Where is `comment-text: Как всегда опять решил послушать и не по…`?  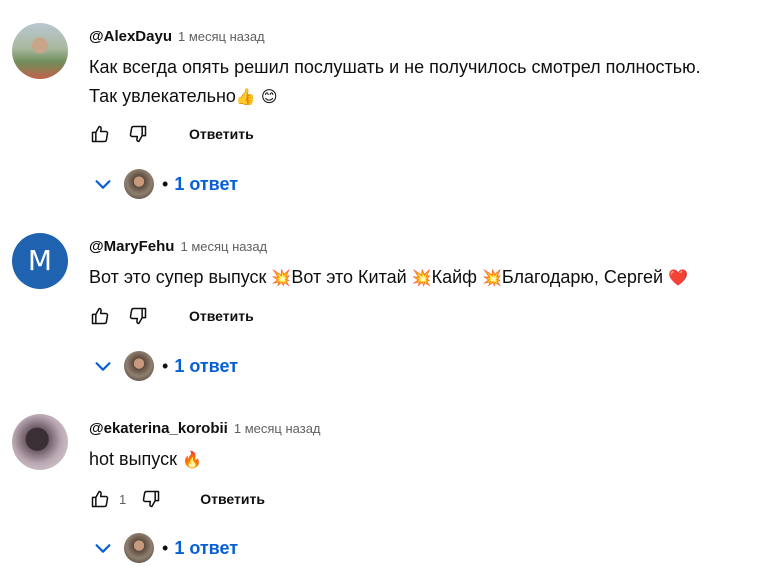 comment-text: Как всегда опять решил послушать и не по… is located at coordinates (424, 82).